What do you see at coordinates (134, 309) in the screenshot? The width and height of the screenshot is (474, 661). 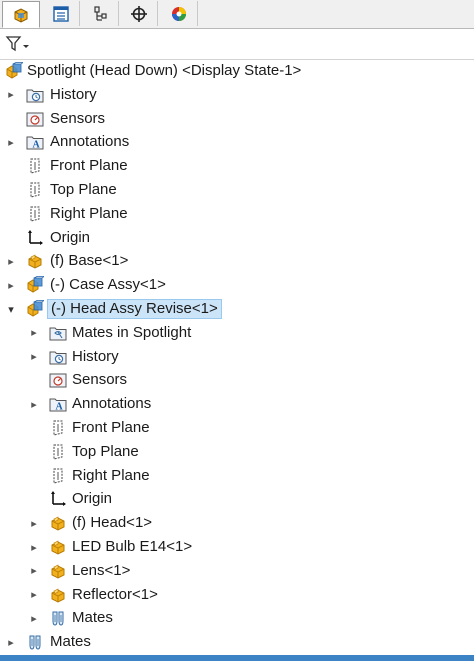 I see `tree-item-label: (-) Head Assy Revise<1>` at bounding box center [134, 309].